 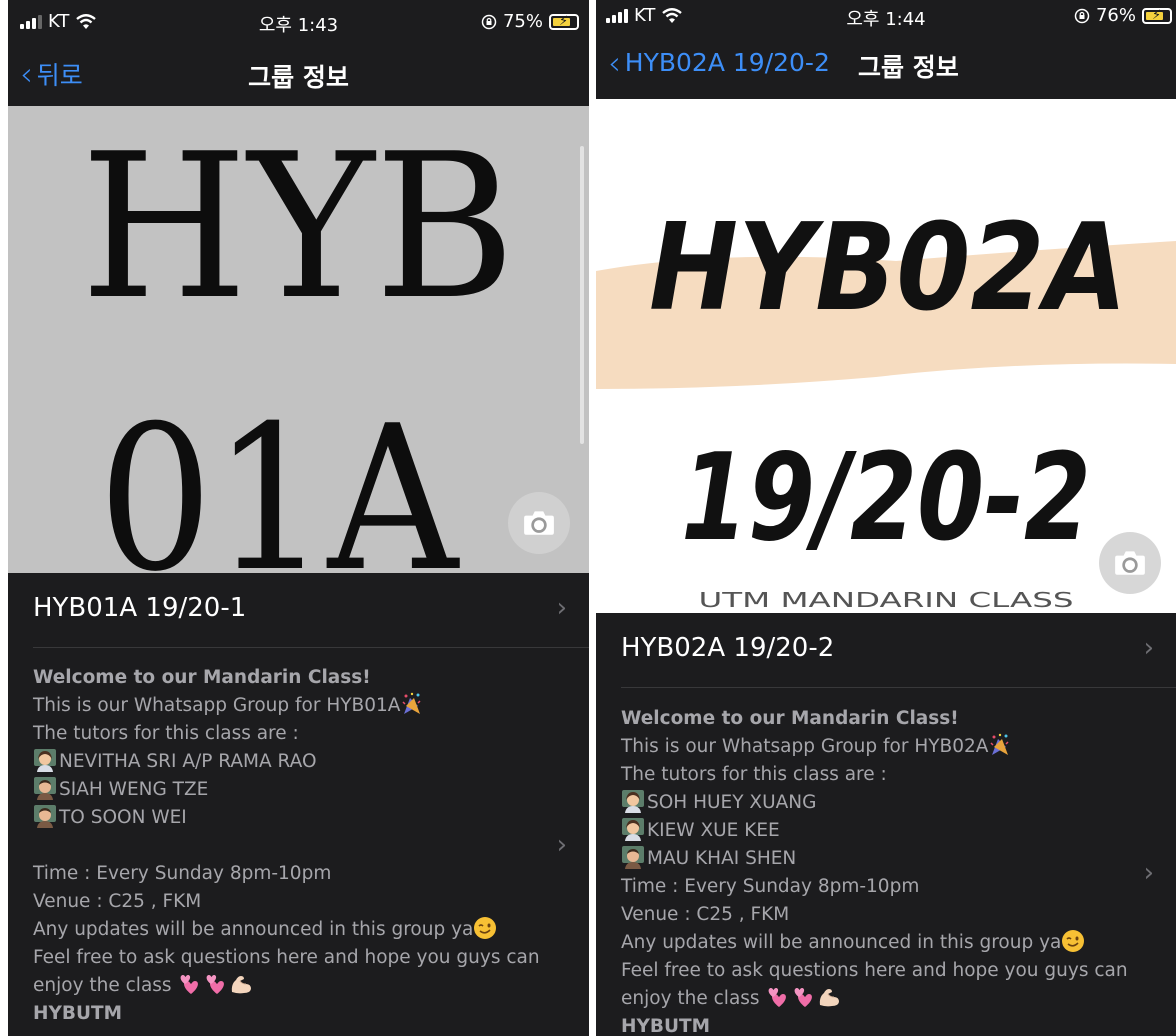 I want to click on group-name: HYB01A 19/20-1, so click(x=140, y=608).